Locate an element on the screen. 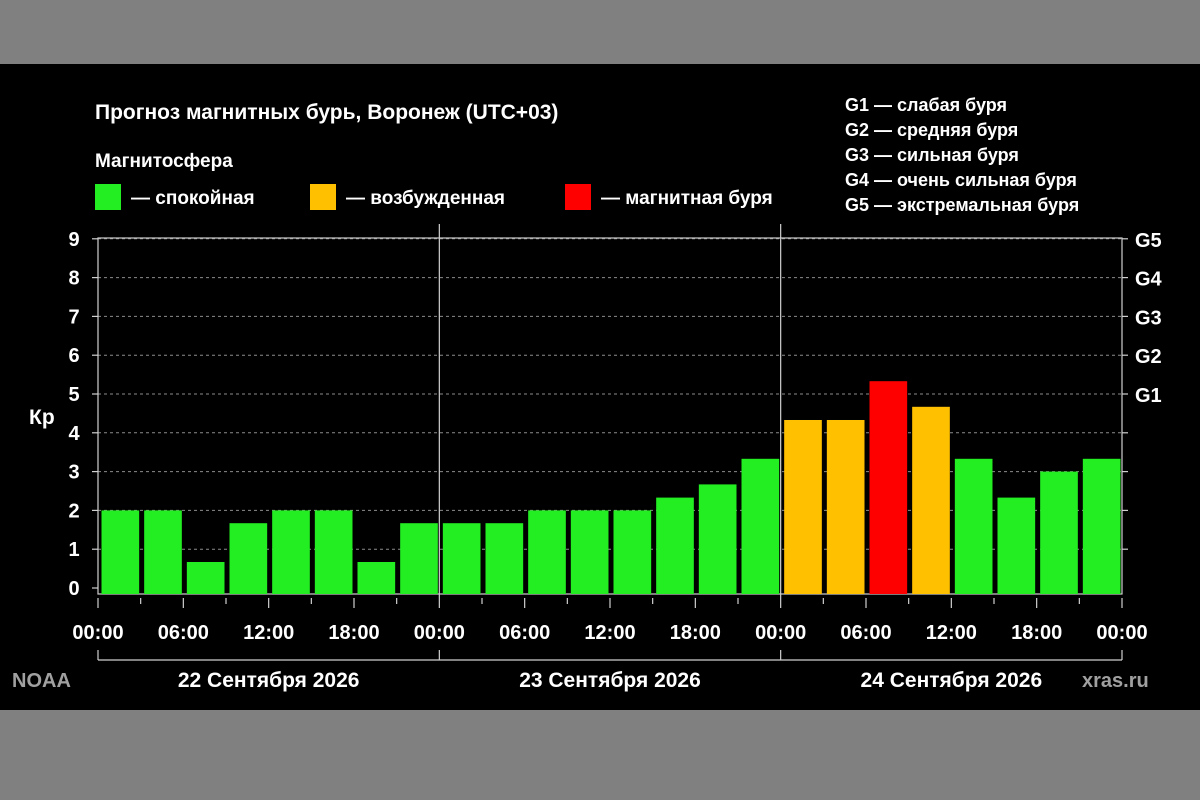  x-tick-label-5: 06:00 is located at coordinates (524, 633).